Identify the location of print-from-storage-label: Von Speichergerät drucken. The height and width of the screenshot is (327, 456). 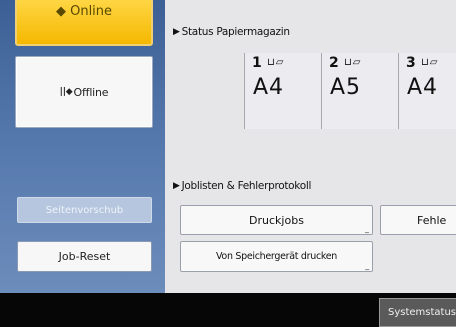
(276, 256).